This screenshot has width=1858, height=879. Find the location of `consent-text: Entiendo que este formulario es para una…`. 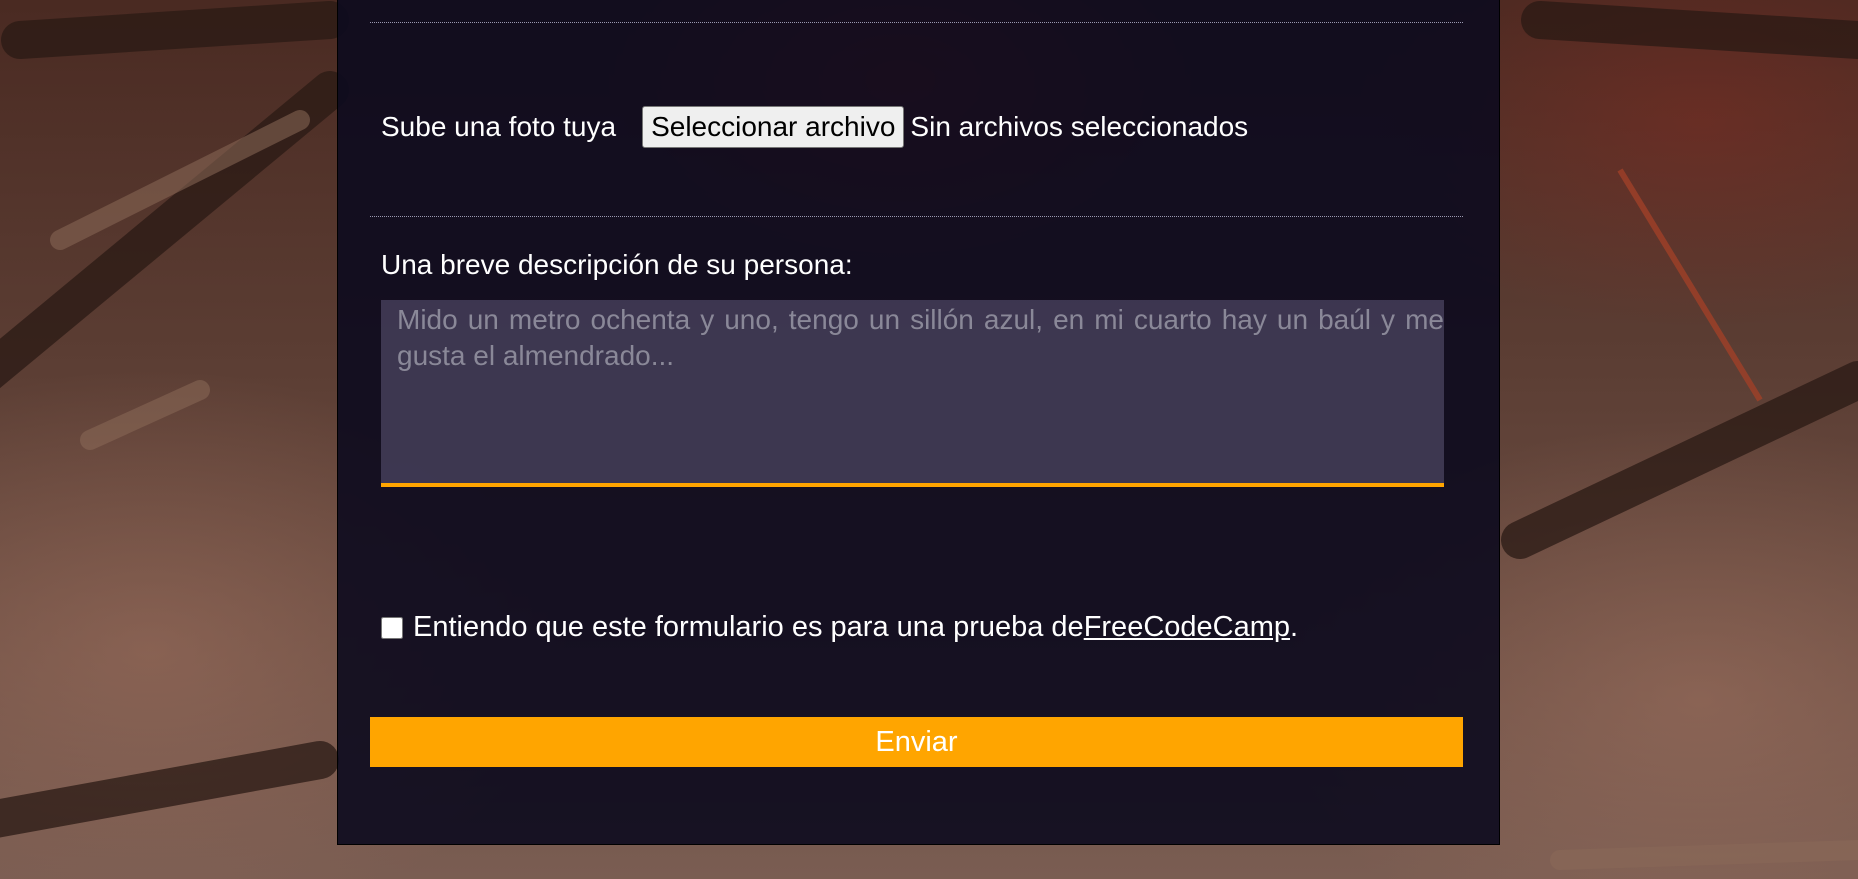

consent-text: Entiendo que este formulario es para una… is located at coordinates (748, 627).